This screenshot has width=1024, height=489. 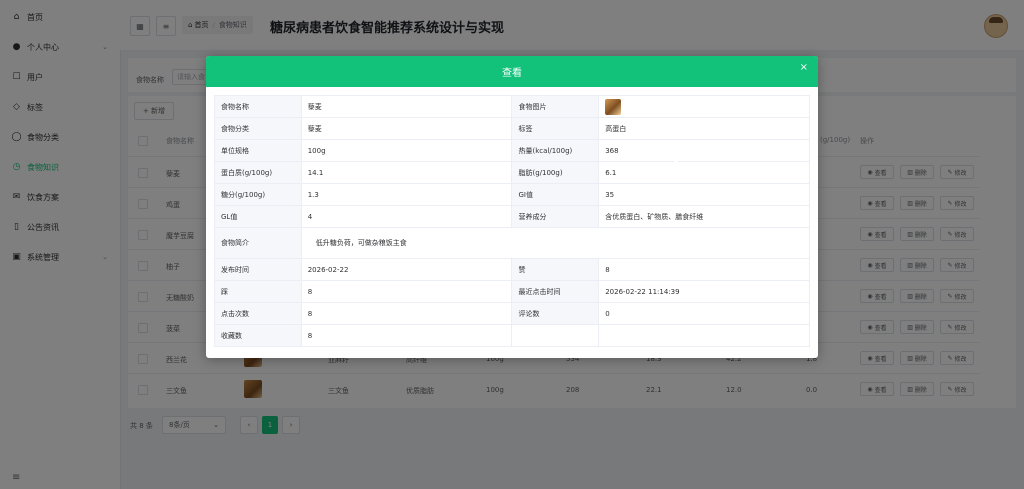 I want to click on field-value: 6.1, so click(x=704, y=172).